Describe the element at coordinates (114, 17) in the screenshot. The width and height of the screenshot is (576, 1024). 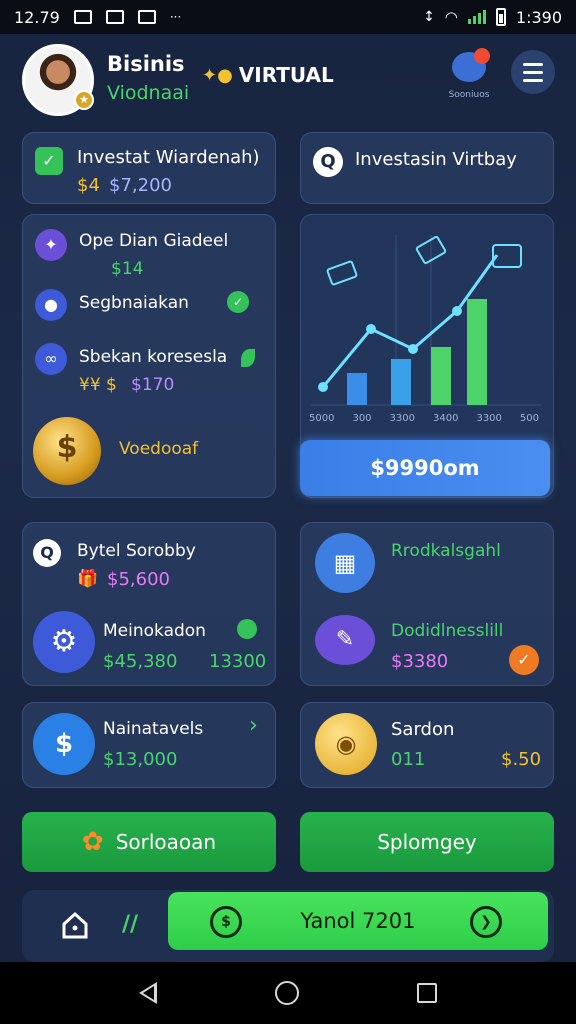
I see `pulse-icon` at that location.